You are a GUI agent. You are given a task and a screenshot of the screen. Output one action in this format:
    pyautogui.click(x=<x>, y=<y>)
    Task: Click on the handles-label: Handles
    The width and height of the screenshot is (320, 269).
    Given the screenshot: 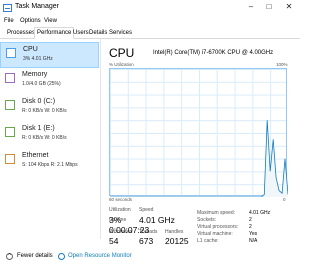 What is the action you would take?
    pyautogui.click(x=174, y=232)
    